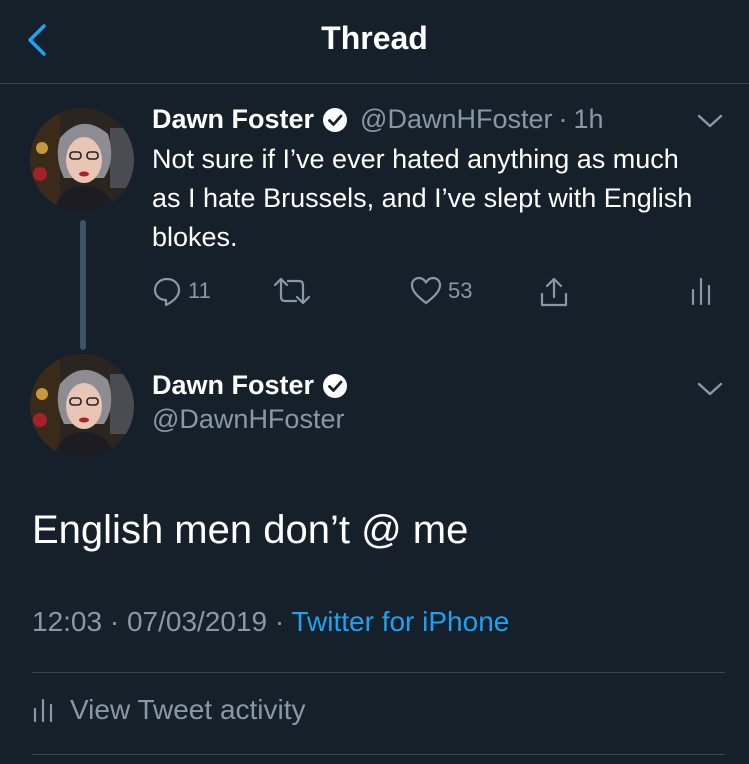  Describe the element at coordinates (589, 119) in the screenshot. I see `tweet-time: 1h` at that location.